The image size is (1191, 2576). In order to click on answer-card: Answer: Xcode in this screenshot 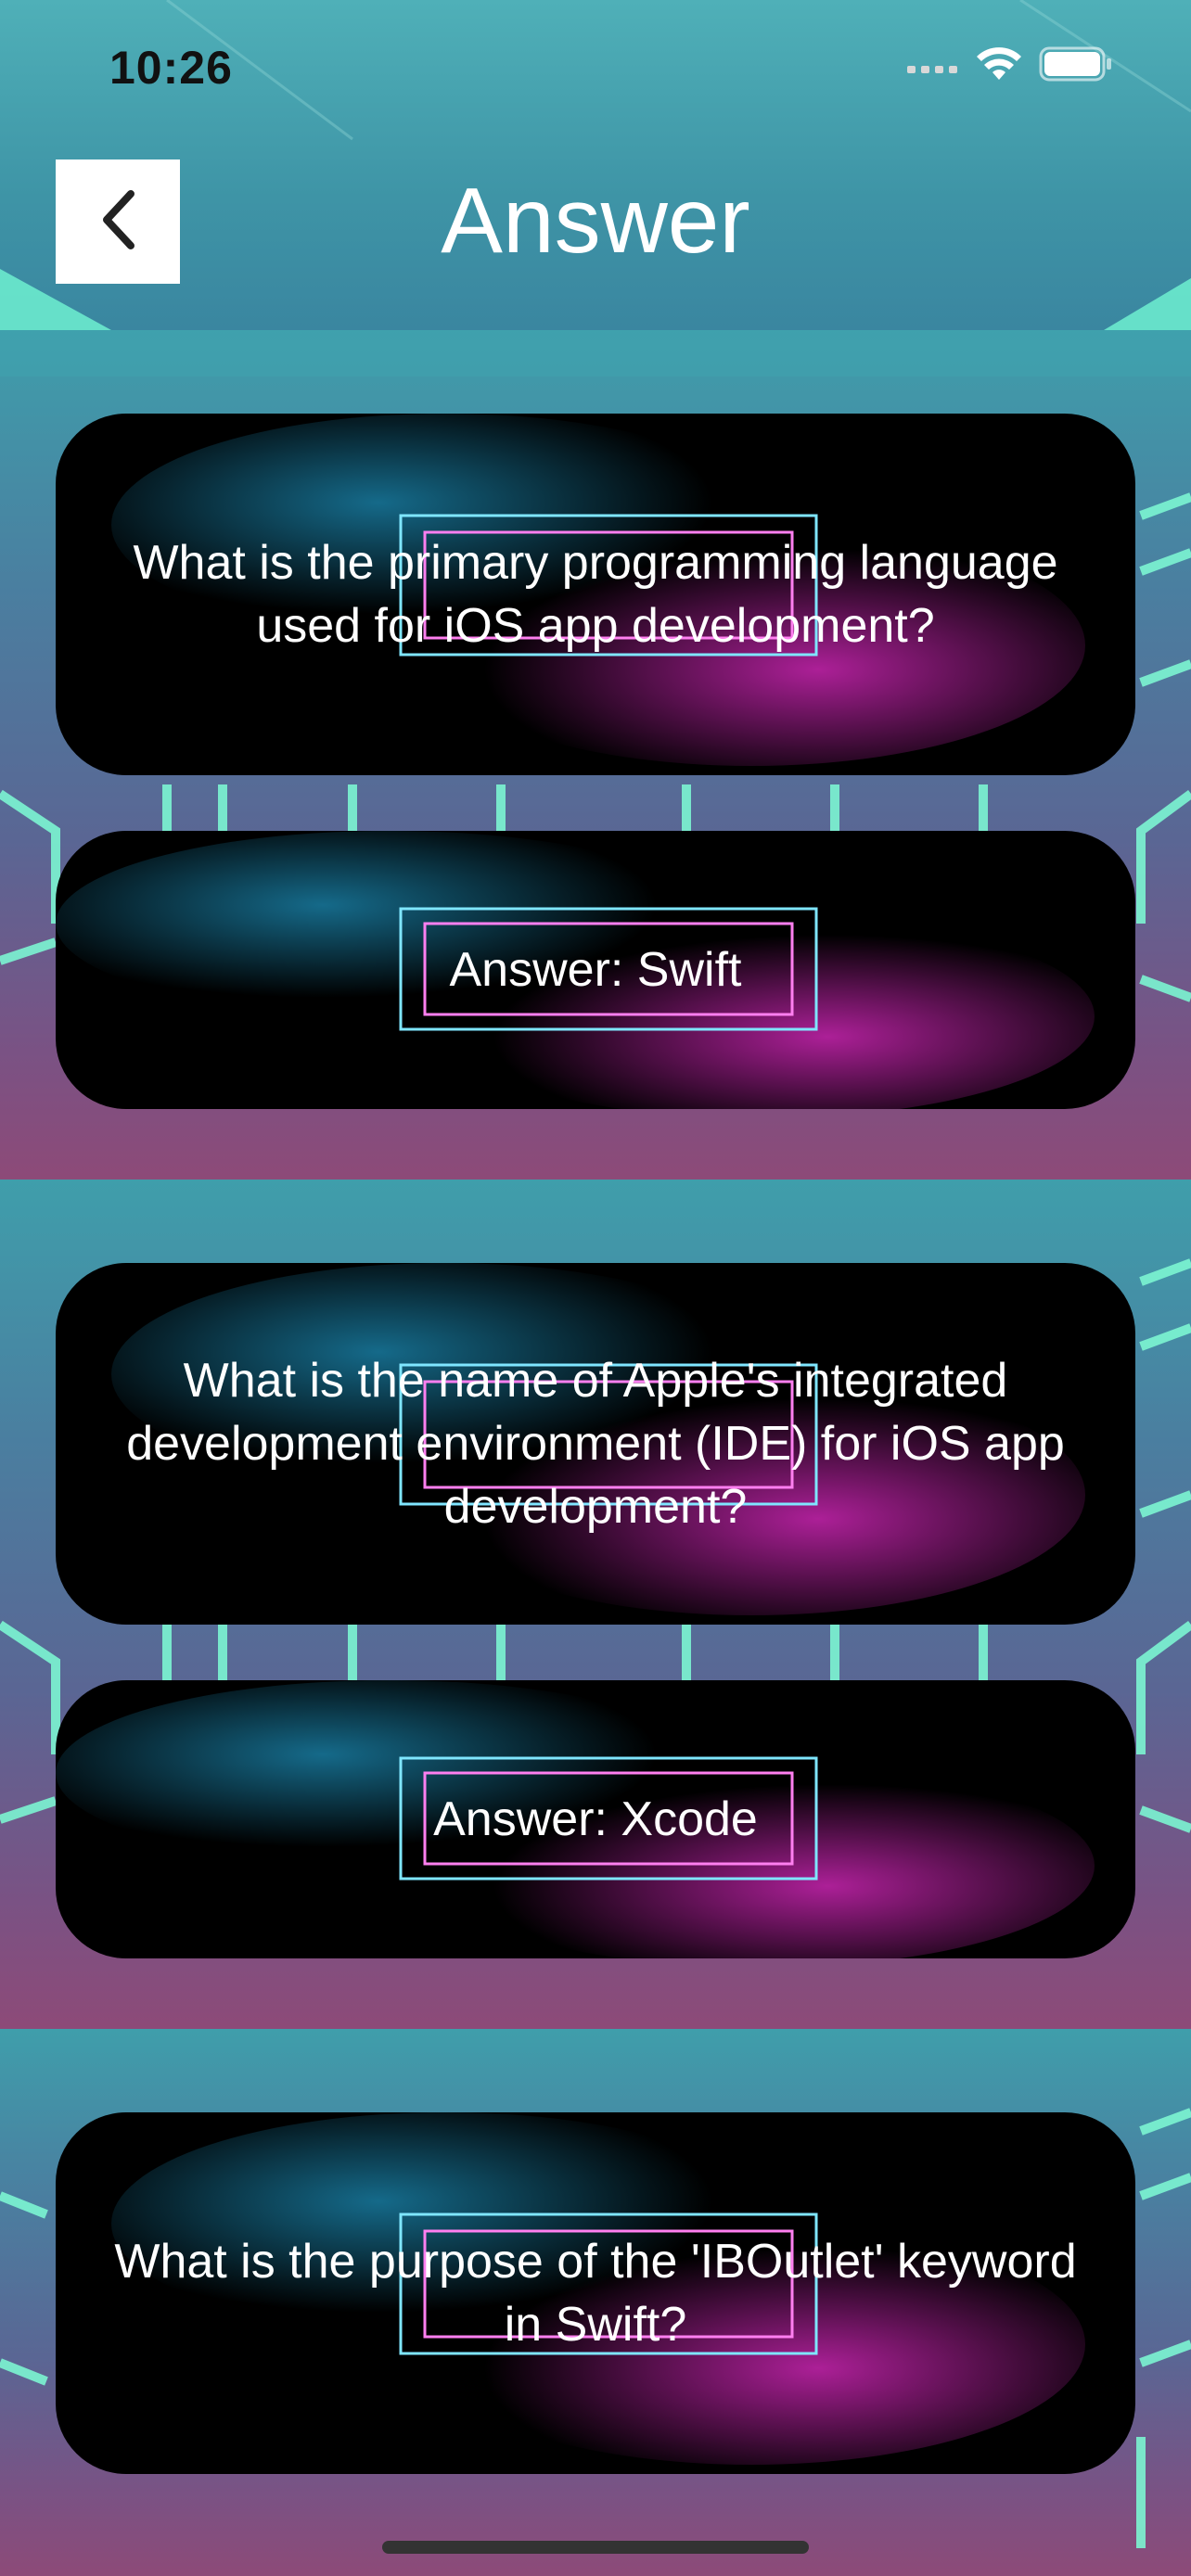, I will do `click(595, 1819)`.